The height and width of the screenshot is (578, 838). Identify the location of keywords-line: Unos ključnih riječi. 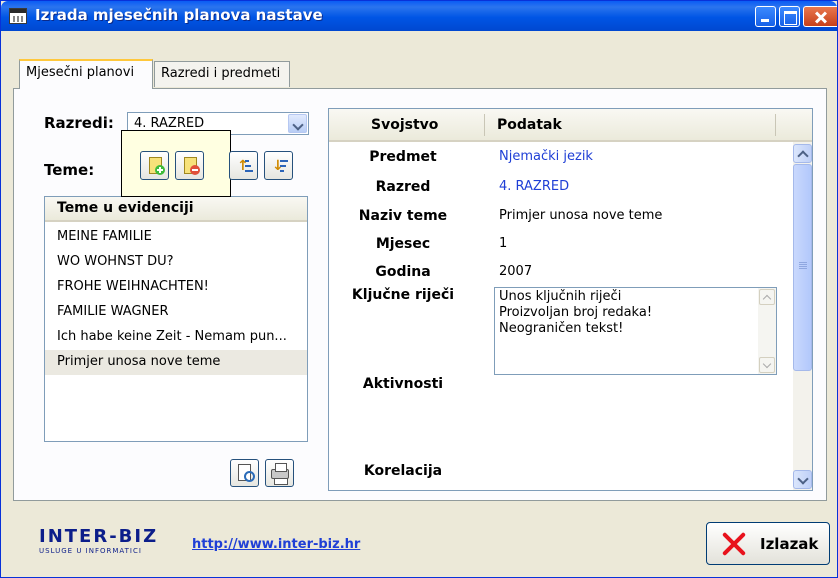
(560, 296).